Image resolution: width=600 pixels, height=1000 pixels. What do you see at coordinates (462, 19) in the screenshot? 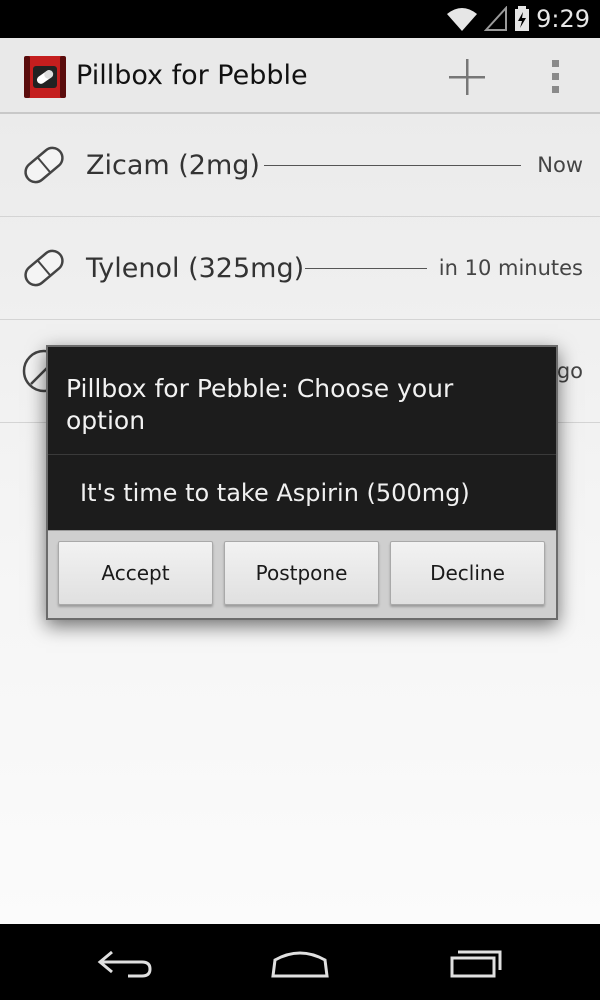
I see `wifi-icon` at bounding box center [462, 19].